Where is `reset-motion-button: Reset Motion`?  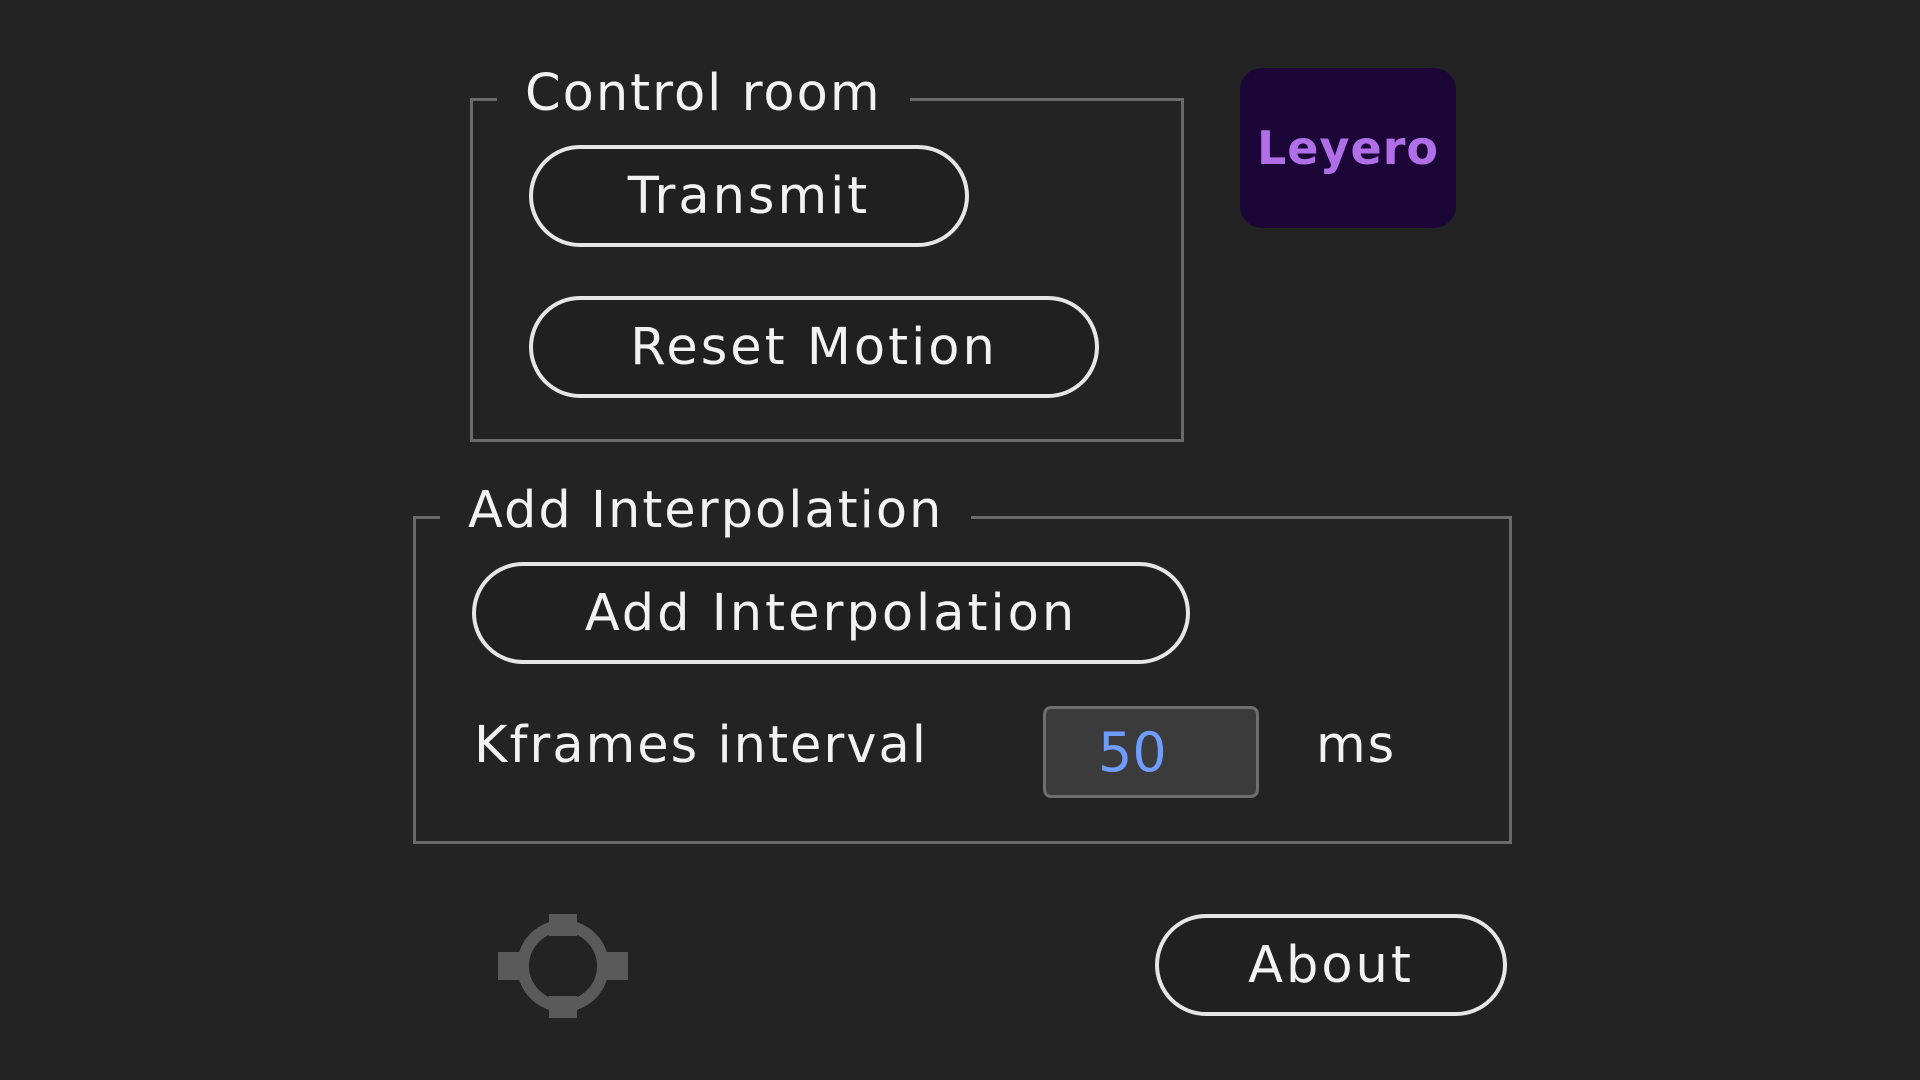
reset-motion-button: Reset Motion is located at coordinates (814, 347).